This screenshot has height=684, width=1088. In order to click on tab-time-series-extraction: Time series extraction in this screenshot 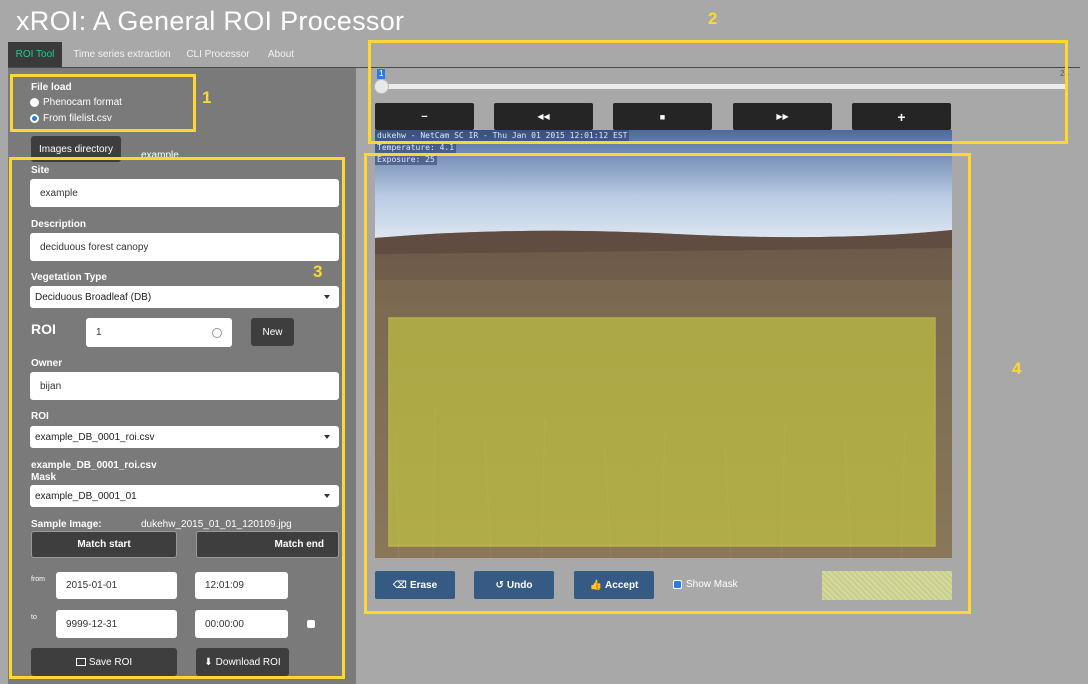, I will do `click(122, 55)`.